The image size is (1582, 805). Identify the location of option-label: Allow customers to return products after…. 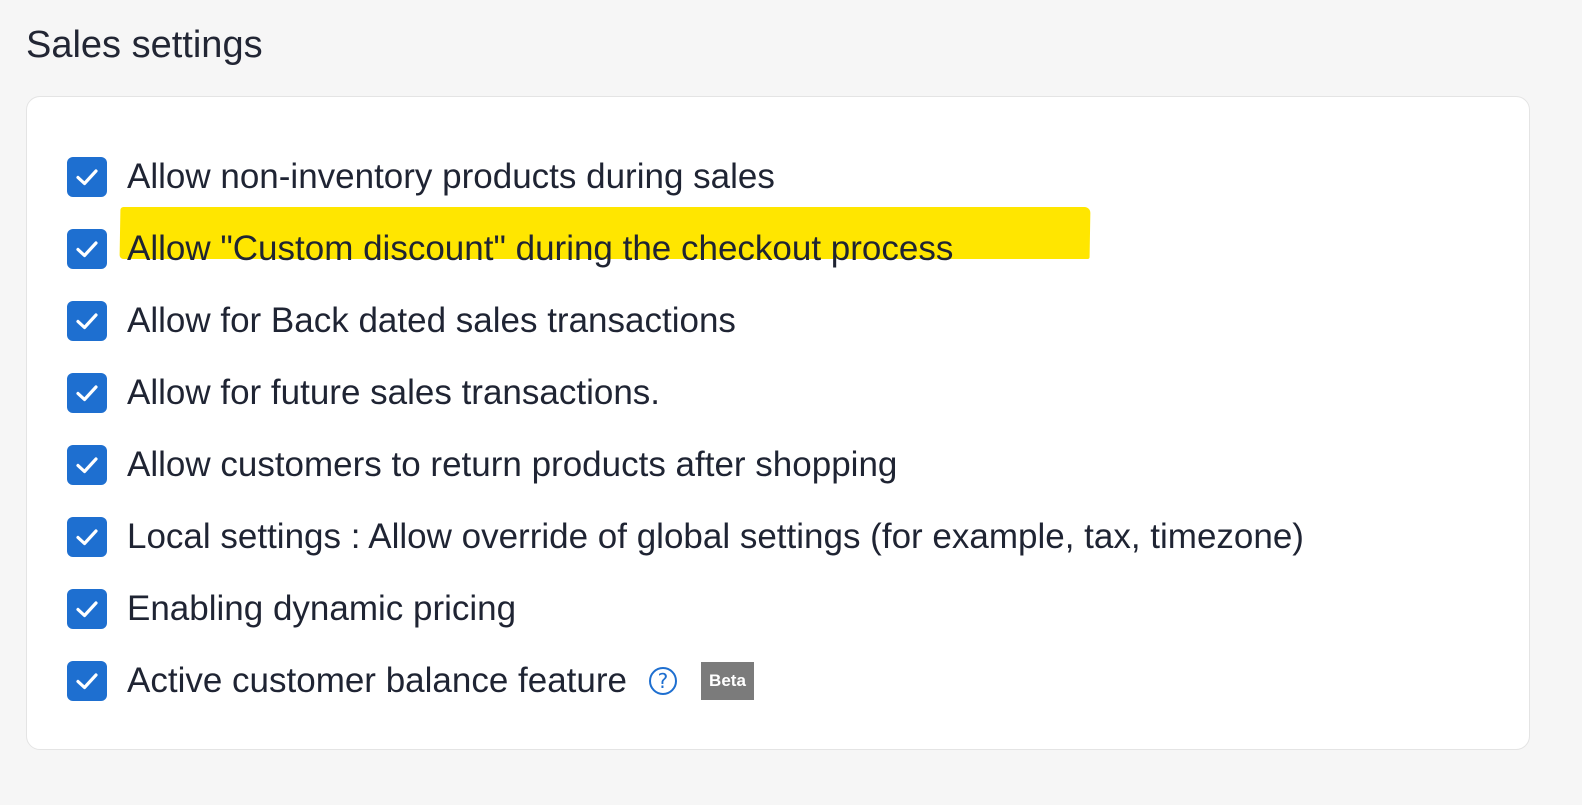
(512, 465).